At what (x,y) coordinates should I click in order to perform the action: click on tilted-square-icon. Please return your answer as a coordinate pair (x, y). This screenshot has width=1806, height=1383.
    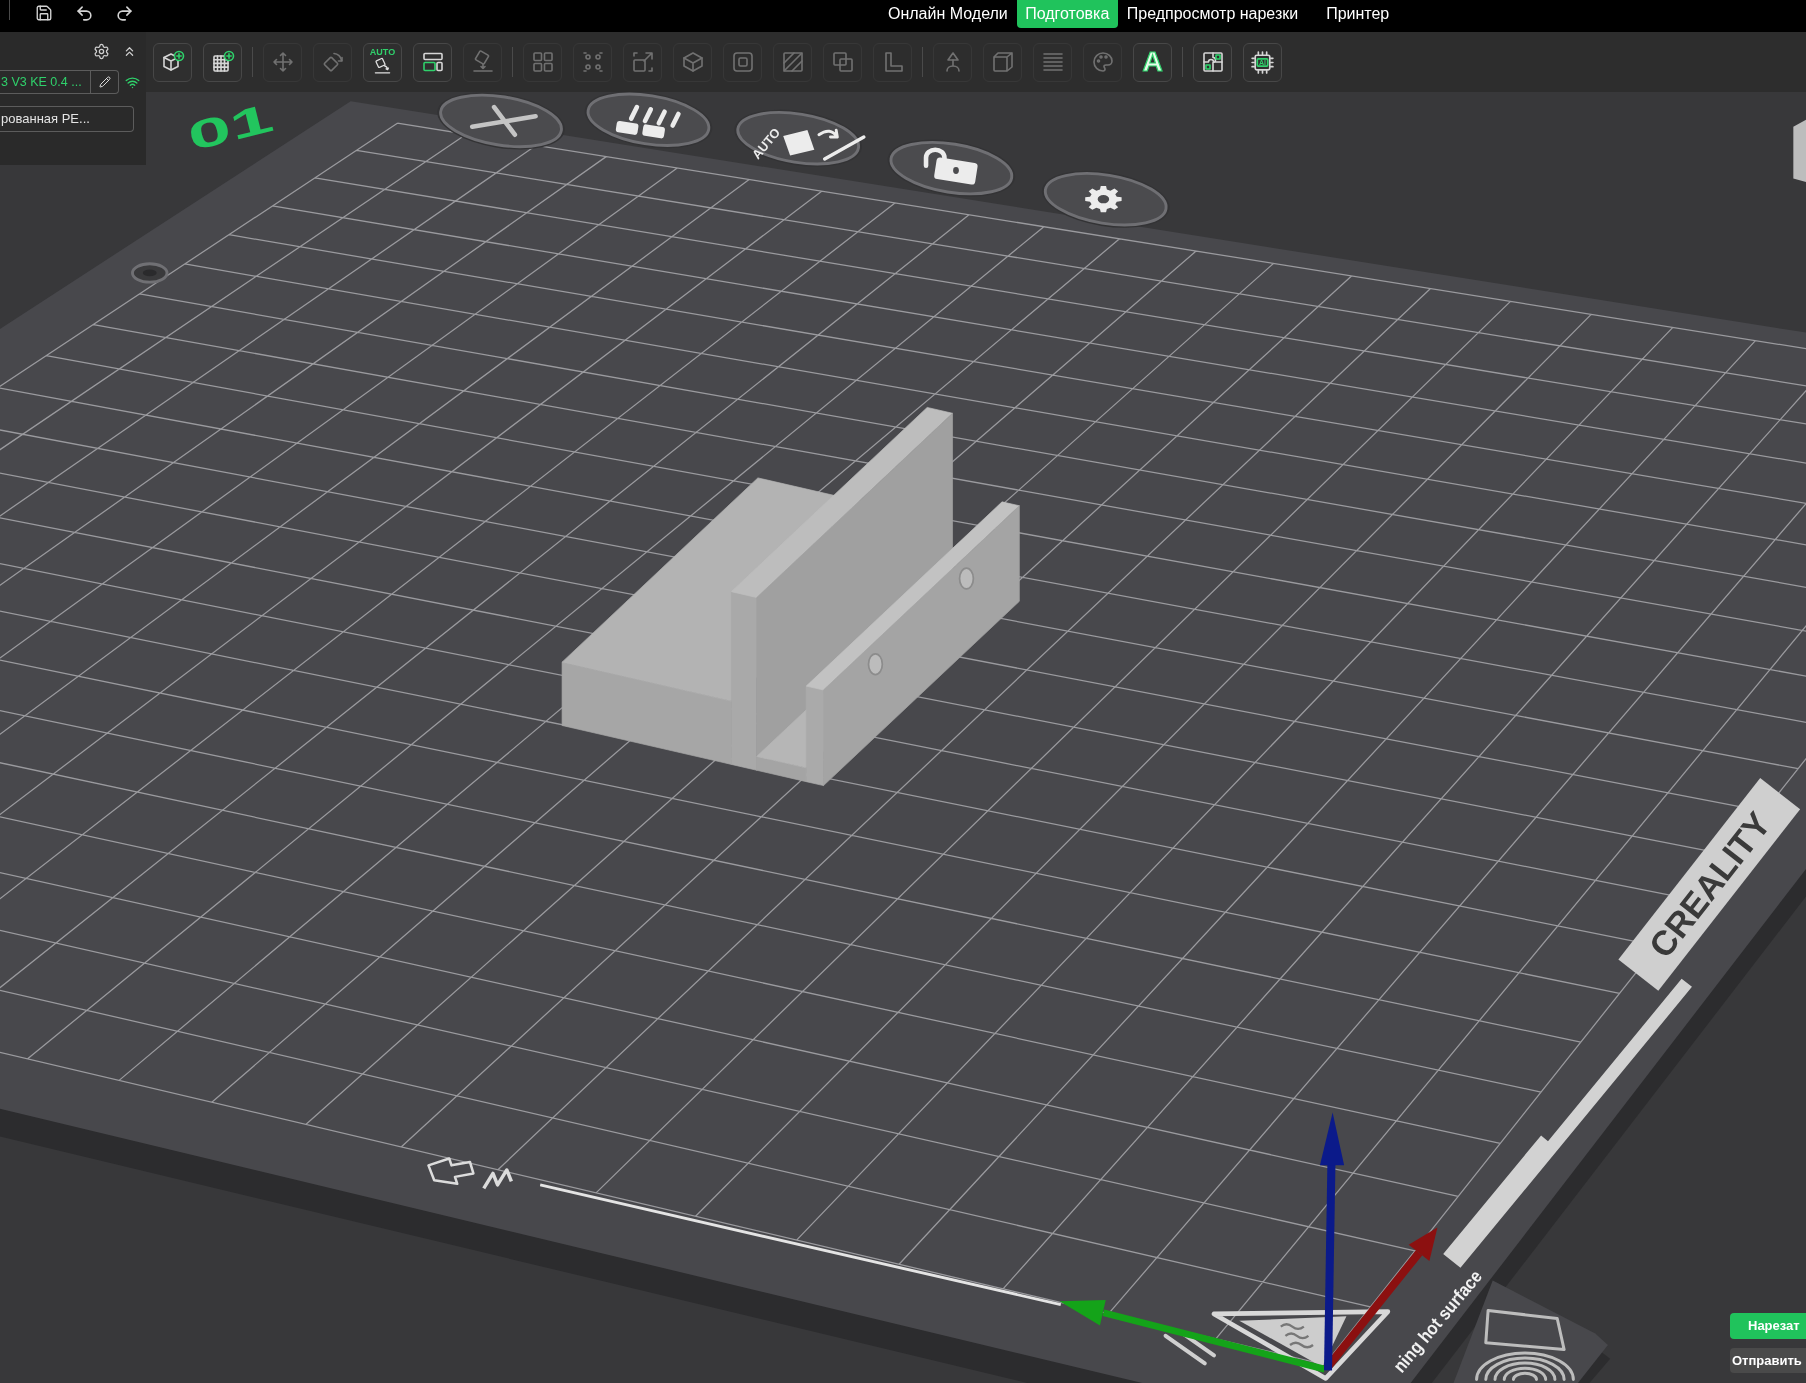
    Looking at the image, I should click on (382, 66).